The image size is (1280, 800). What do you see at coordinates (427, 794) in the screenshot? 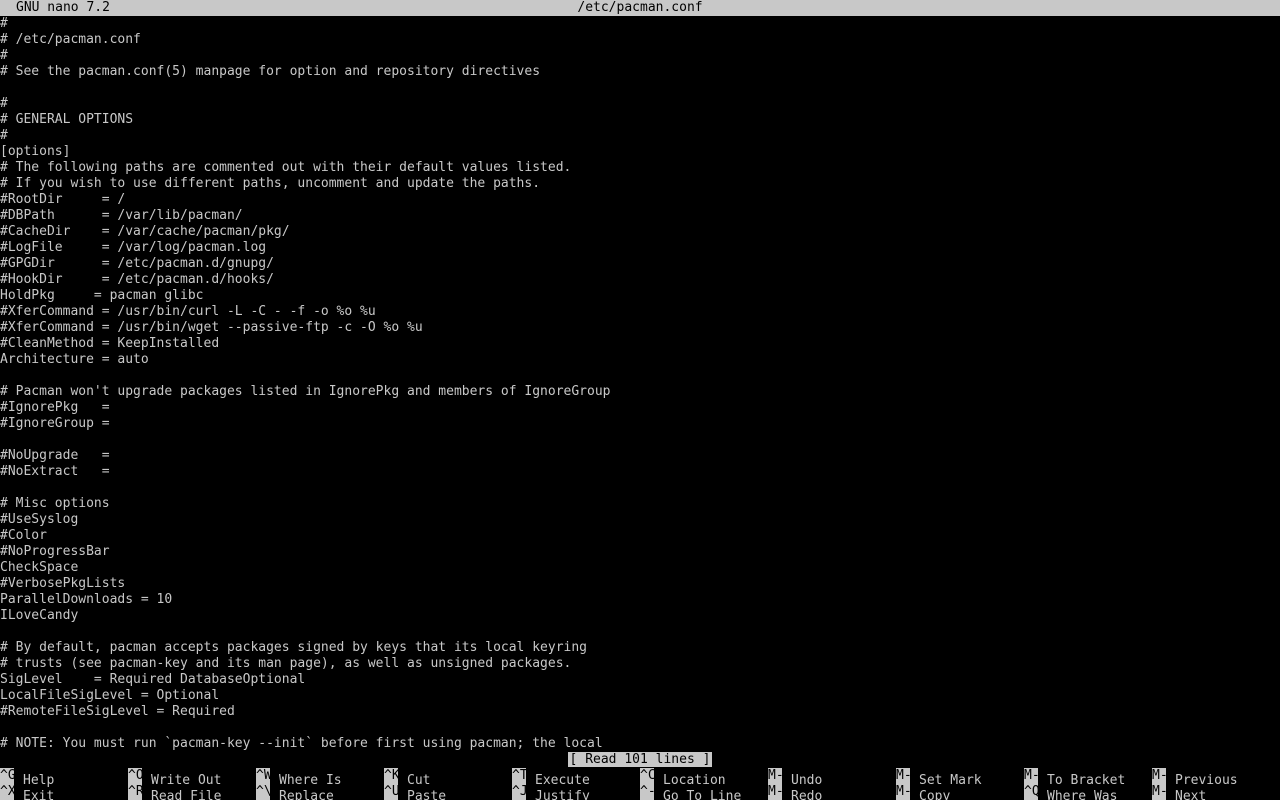
I see `shortcut-label: Paste` at bounding box center [427, 794].